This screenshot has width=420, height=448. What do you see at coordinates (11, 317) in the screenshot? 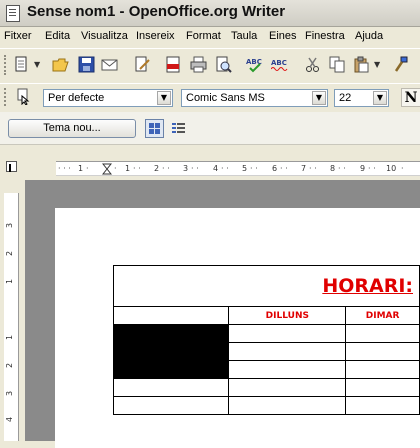
I see `vertical-ruler: 3 2 1 1 2 3 4` at bounding box center [11, 317].